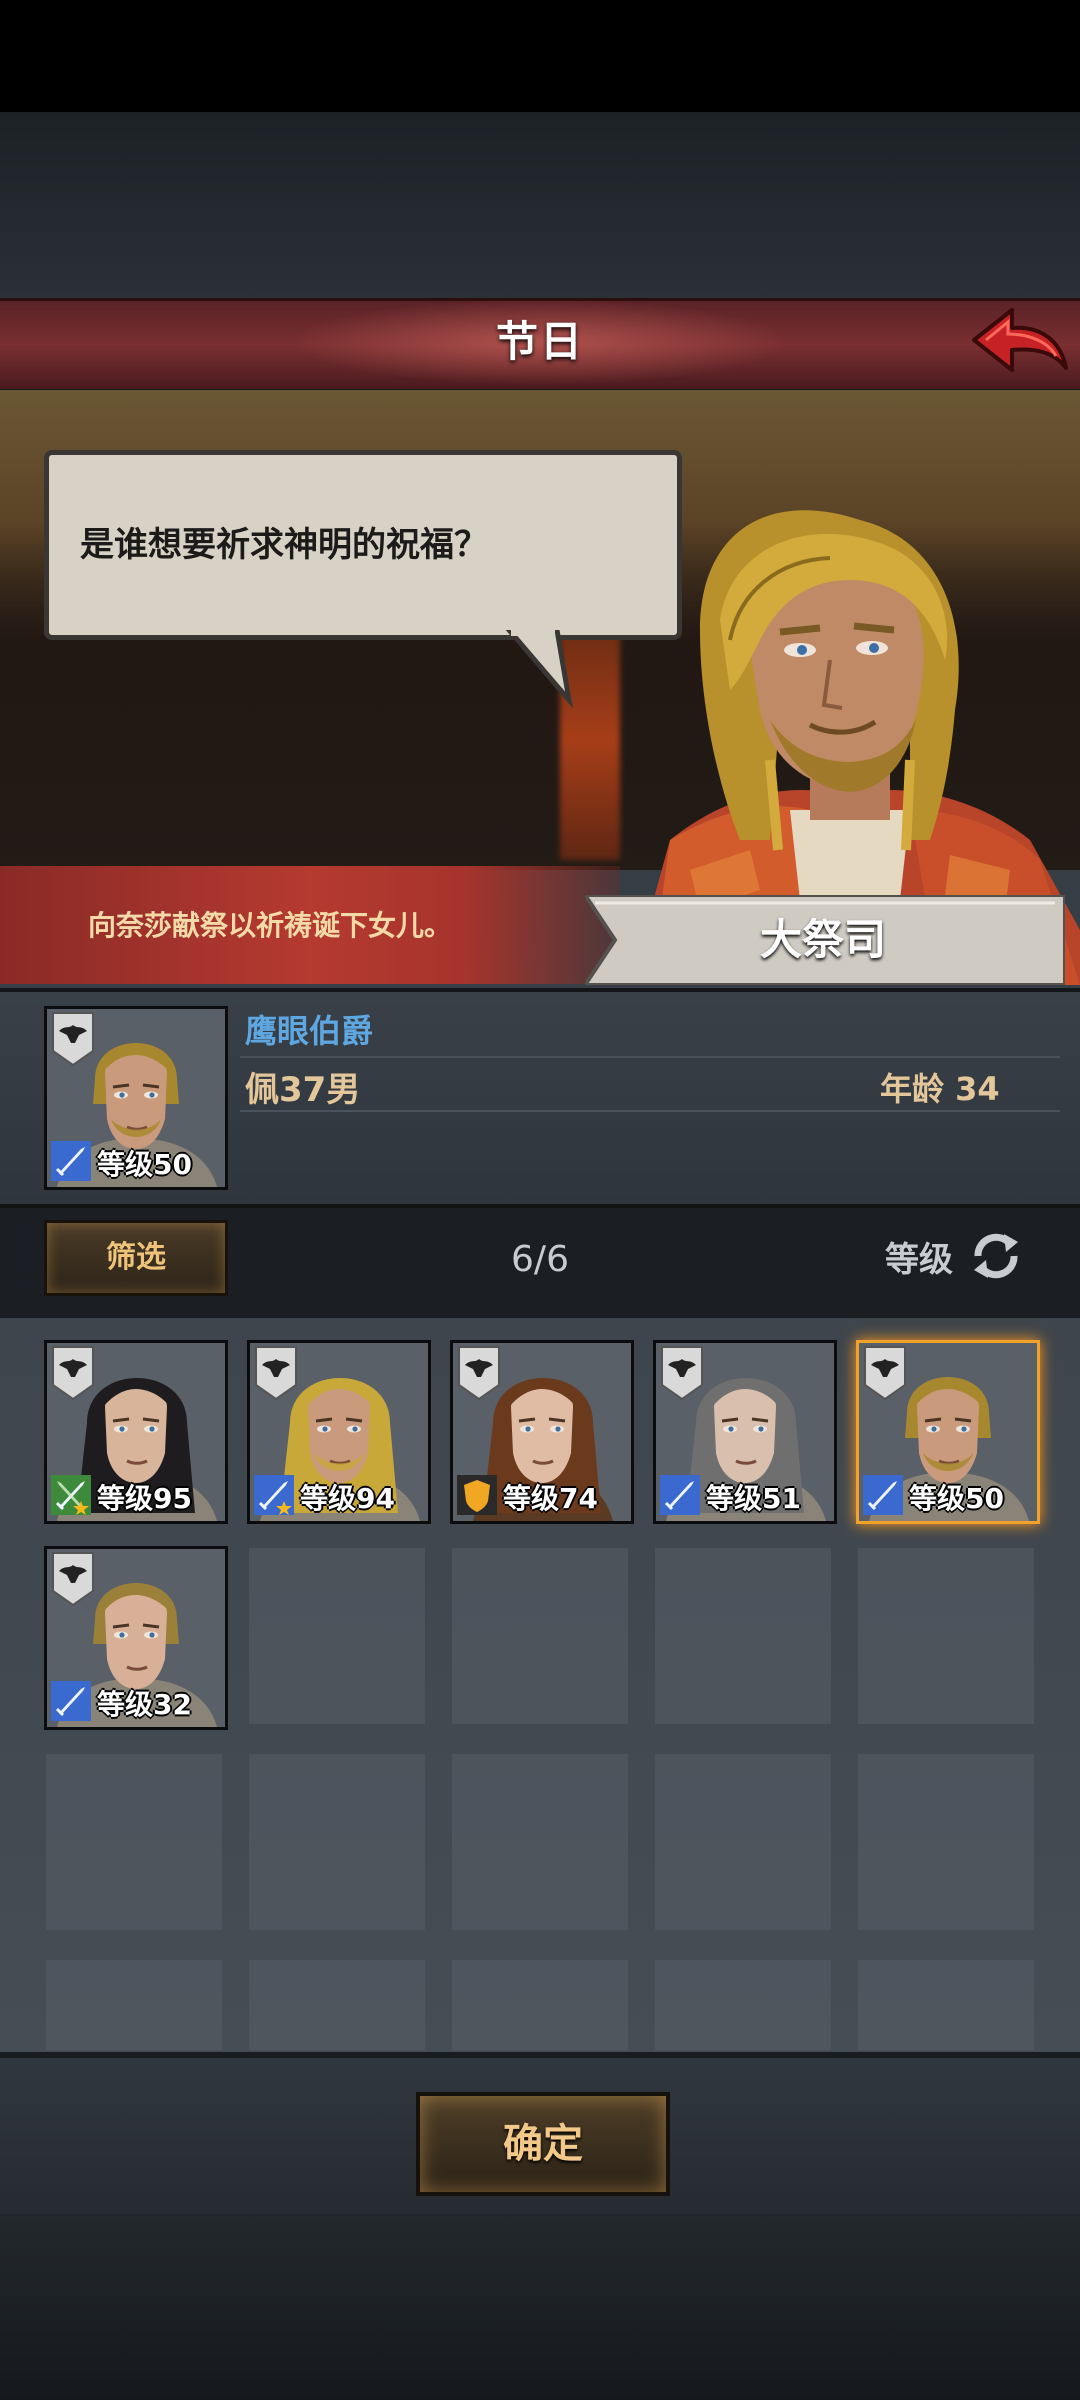 This screenshot has height=2400, width=1080. I want to click on level-label: 等级32, so click(144, 1704).